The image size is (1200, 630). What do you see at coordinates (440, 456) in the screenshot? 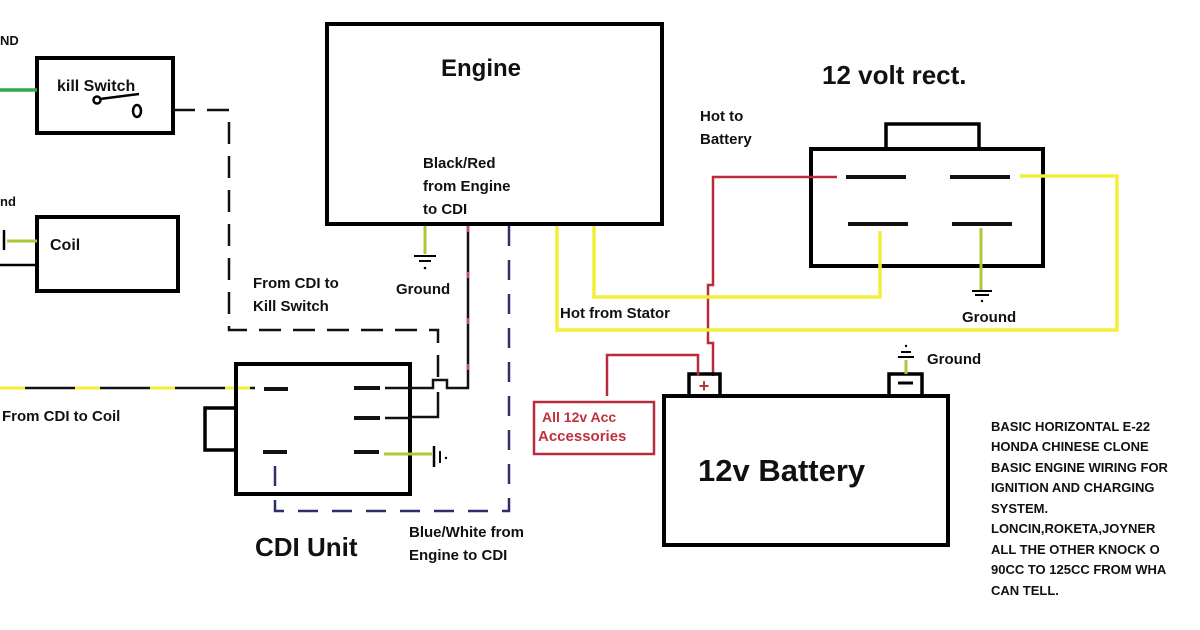
I see `cdi-ground-icon` at bounding box center [440, 456].